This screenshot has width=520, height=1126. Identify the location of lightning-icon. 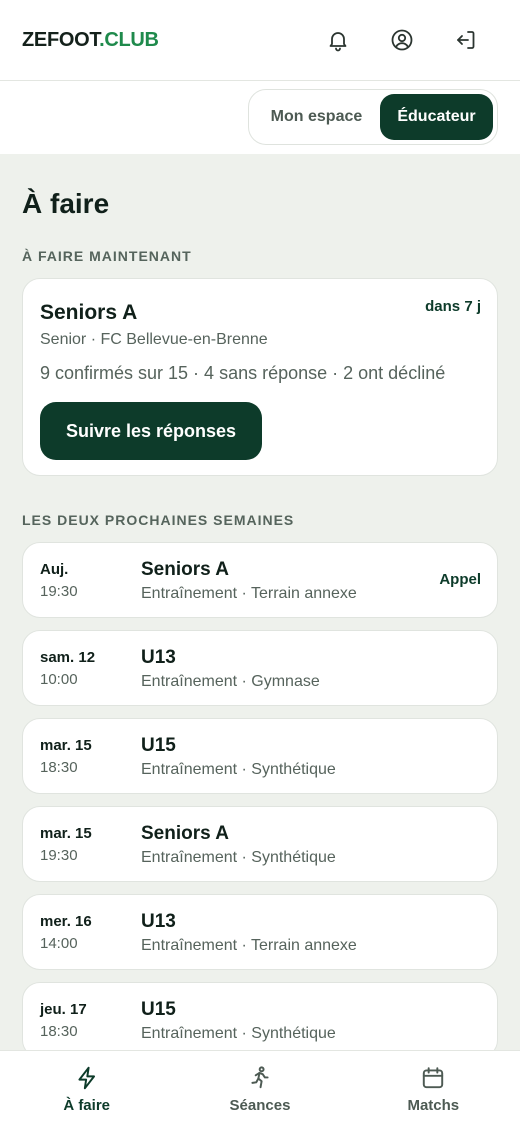
(86, 1078).